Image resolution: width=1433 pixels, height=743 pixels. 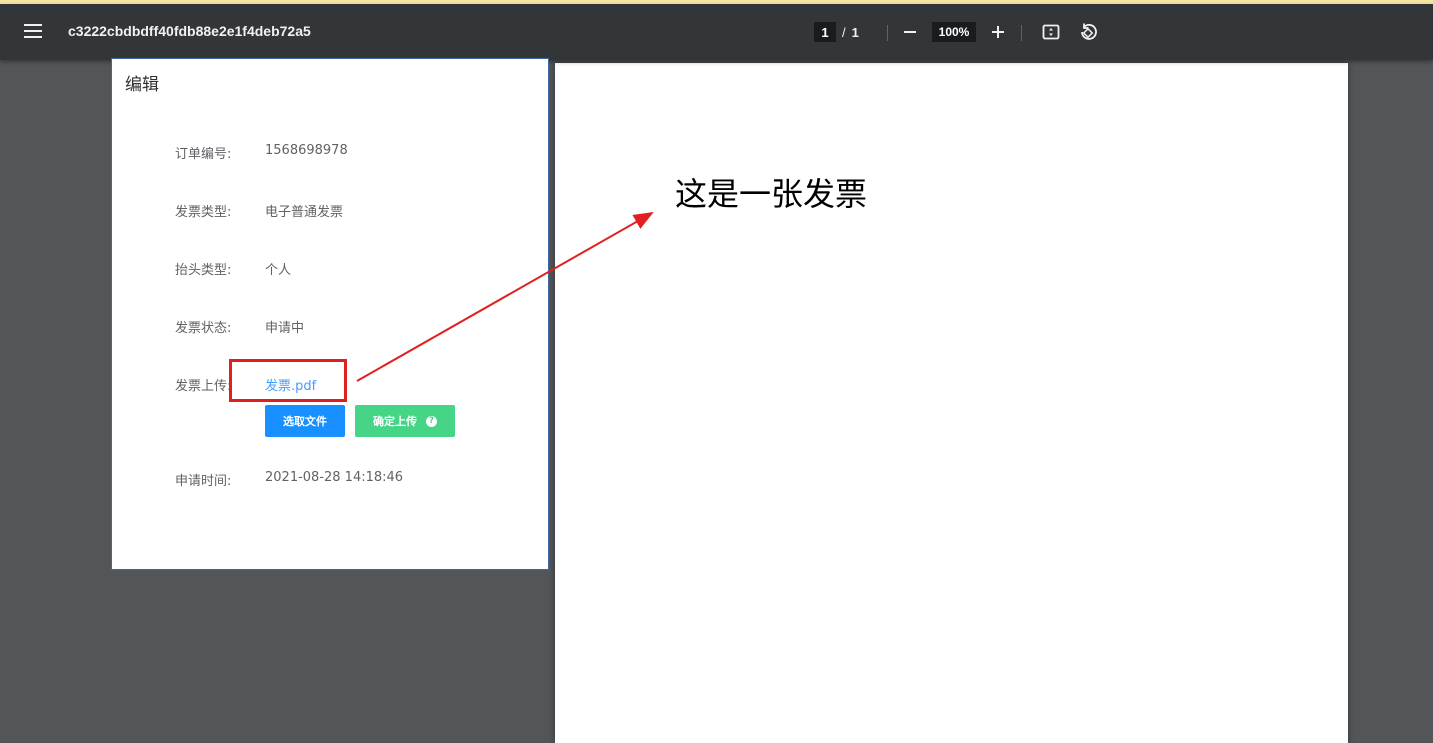 I want to click on order-number-value: 1568698978, so click(x=306, y=150).